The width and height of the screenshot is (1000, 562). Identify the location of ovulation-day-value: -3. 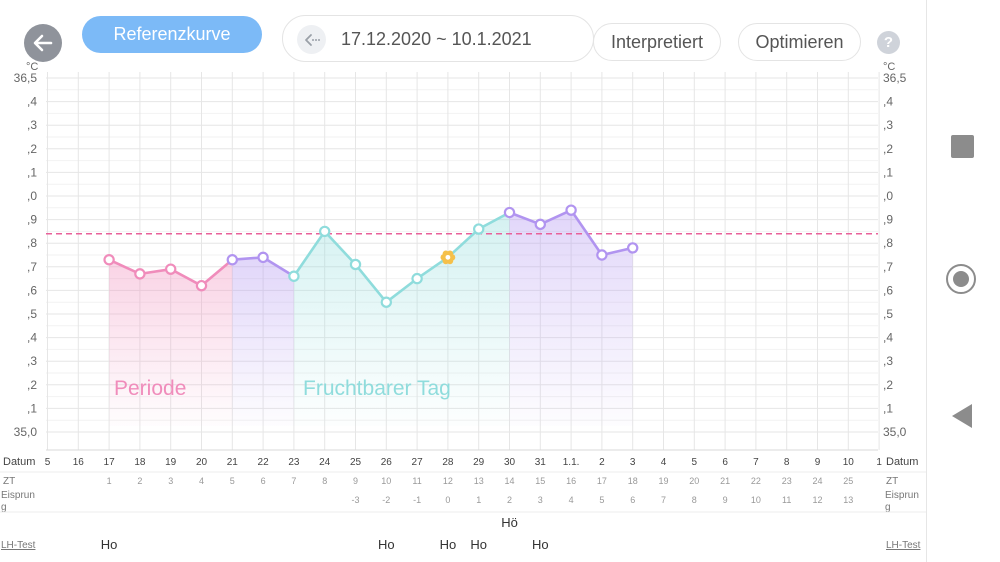
(355, 500).